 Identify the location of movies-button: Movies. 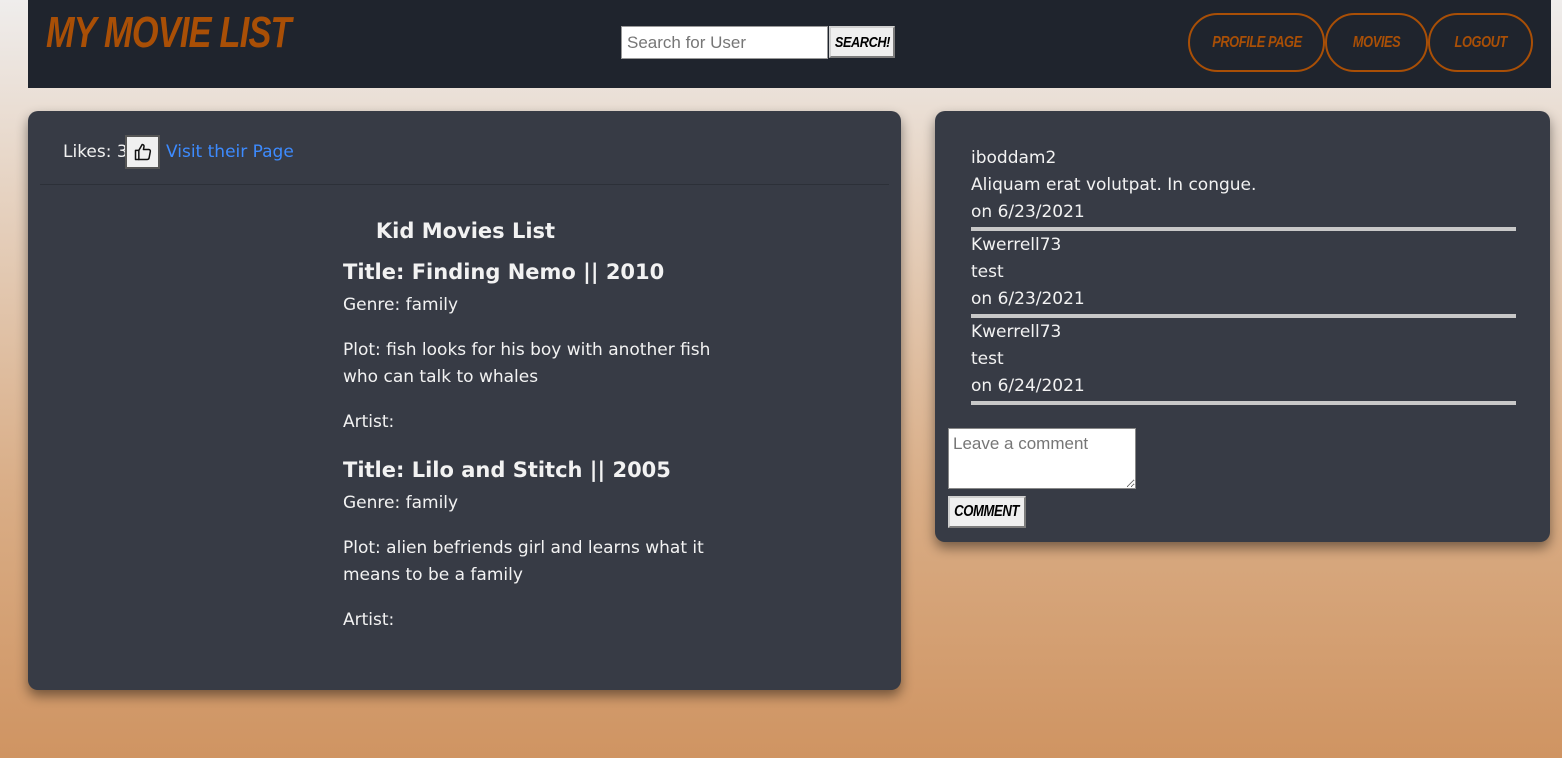
(1376, 42).